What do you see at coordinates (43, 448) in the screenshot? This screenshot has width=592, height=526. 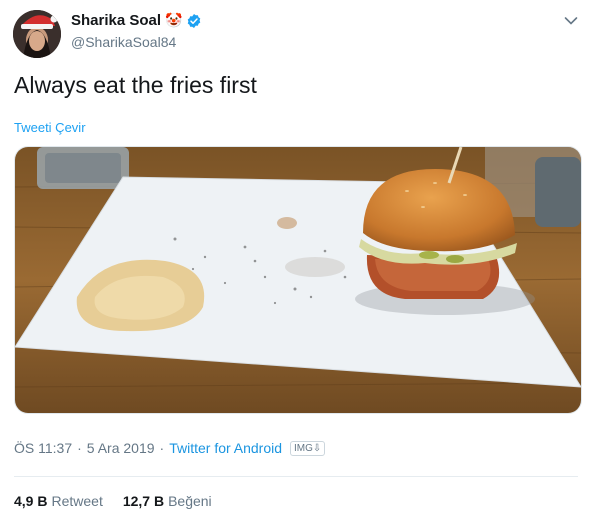 I see `tweet-time: ÖS 11:37` at bounding box center [43, 448].